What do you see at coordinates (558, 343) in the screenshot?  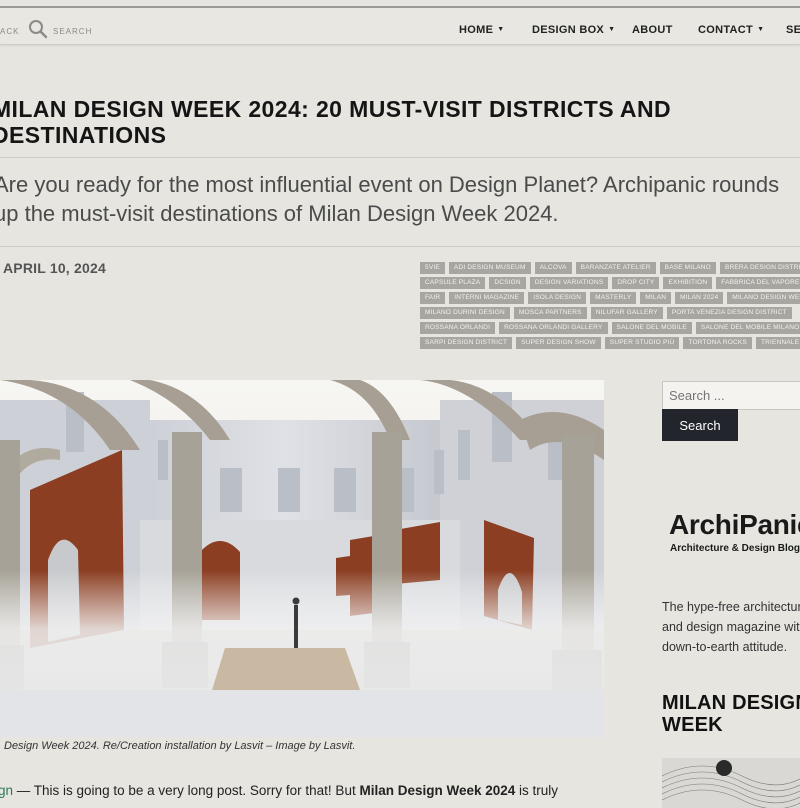 I see `tag-link: SUPER DESIGN SHOW` at bounding box center [558, 343].